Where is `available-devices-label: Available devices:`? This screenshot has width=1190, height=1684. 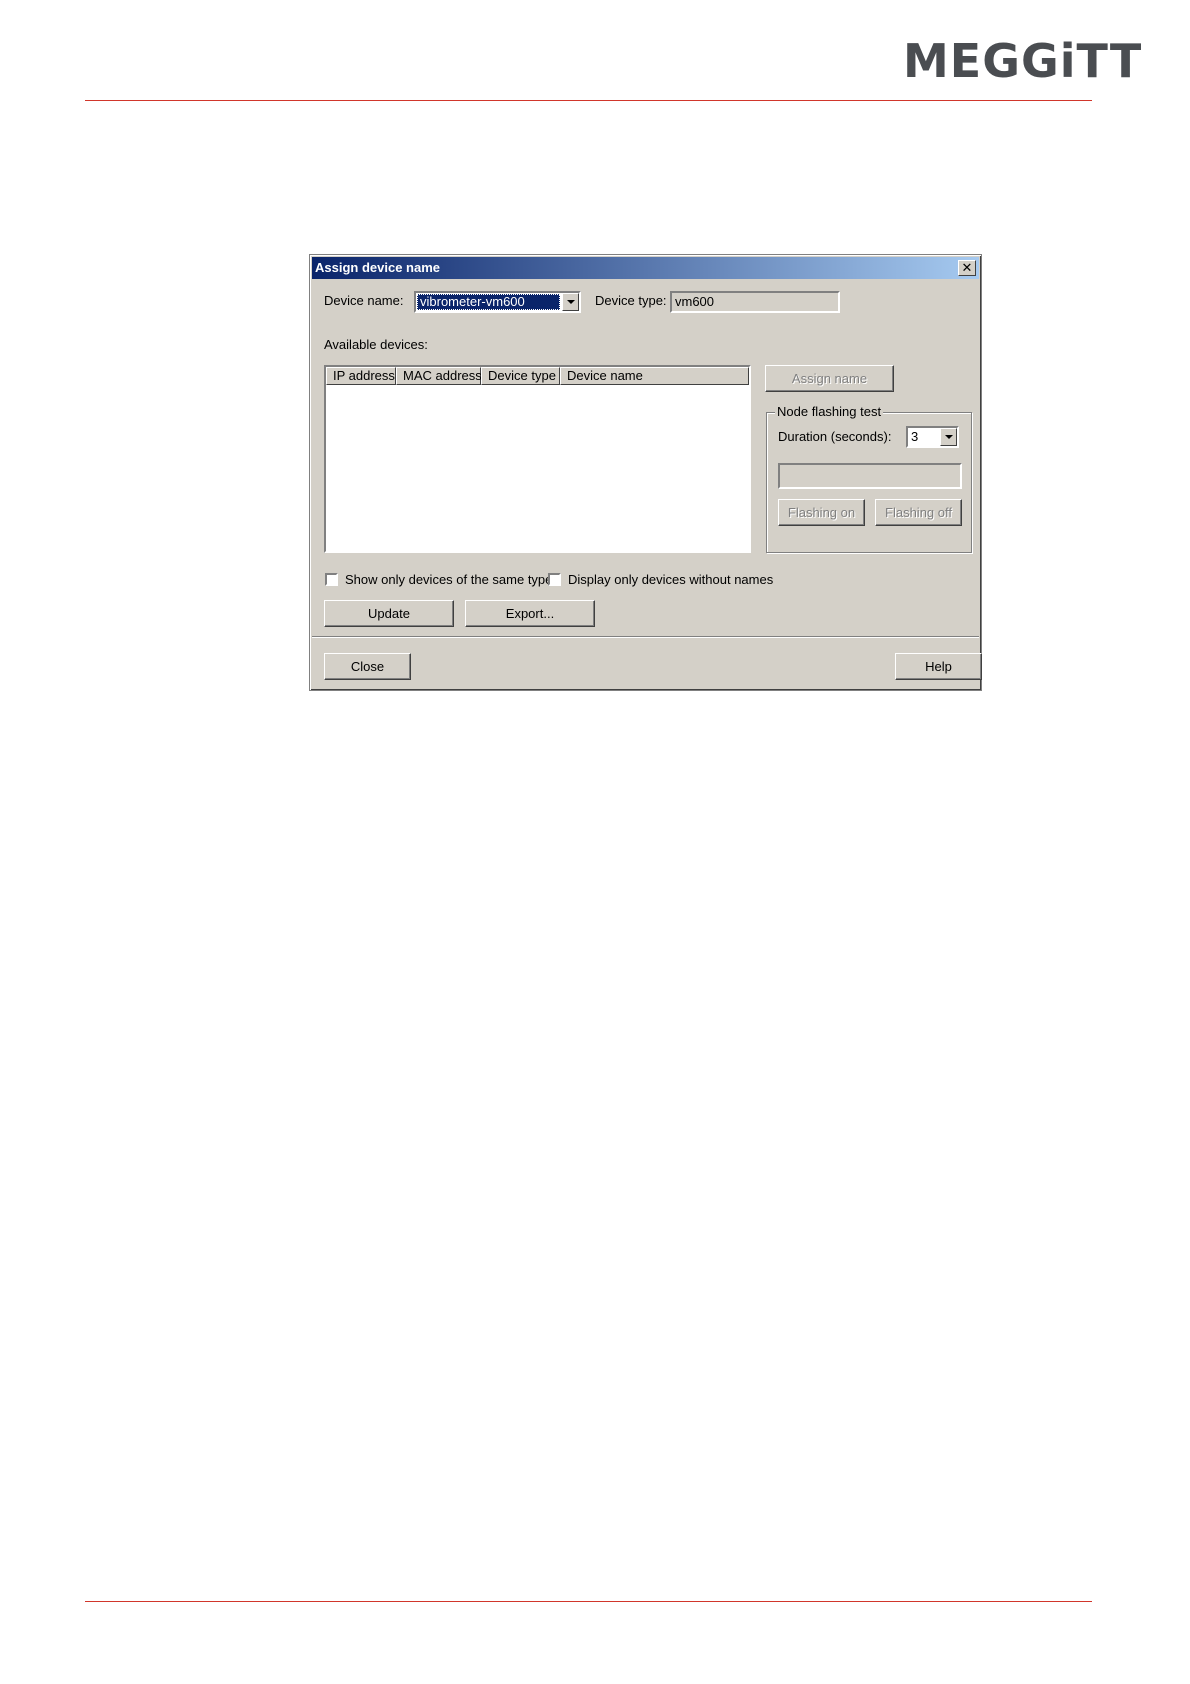 available-devices-label: Available devices: is located at coordinates (376, 344).